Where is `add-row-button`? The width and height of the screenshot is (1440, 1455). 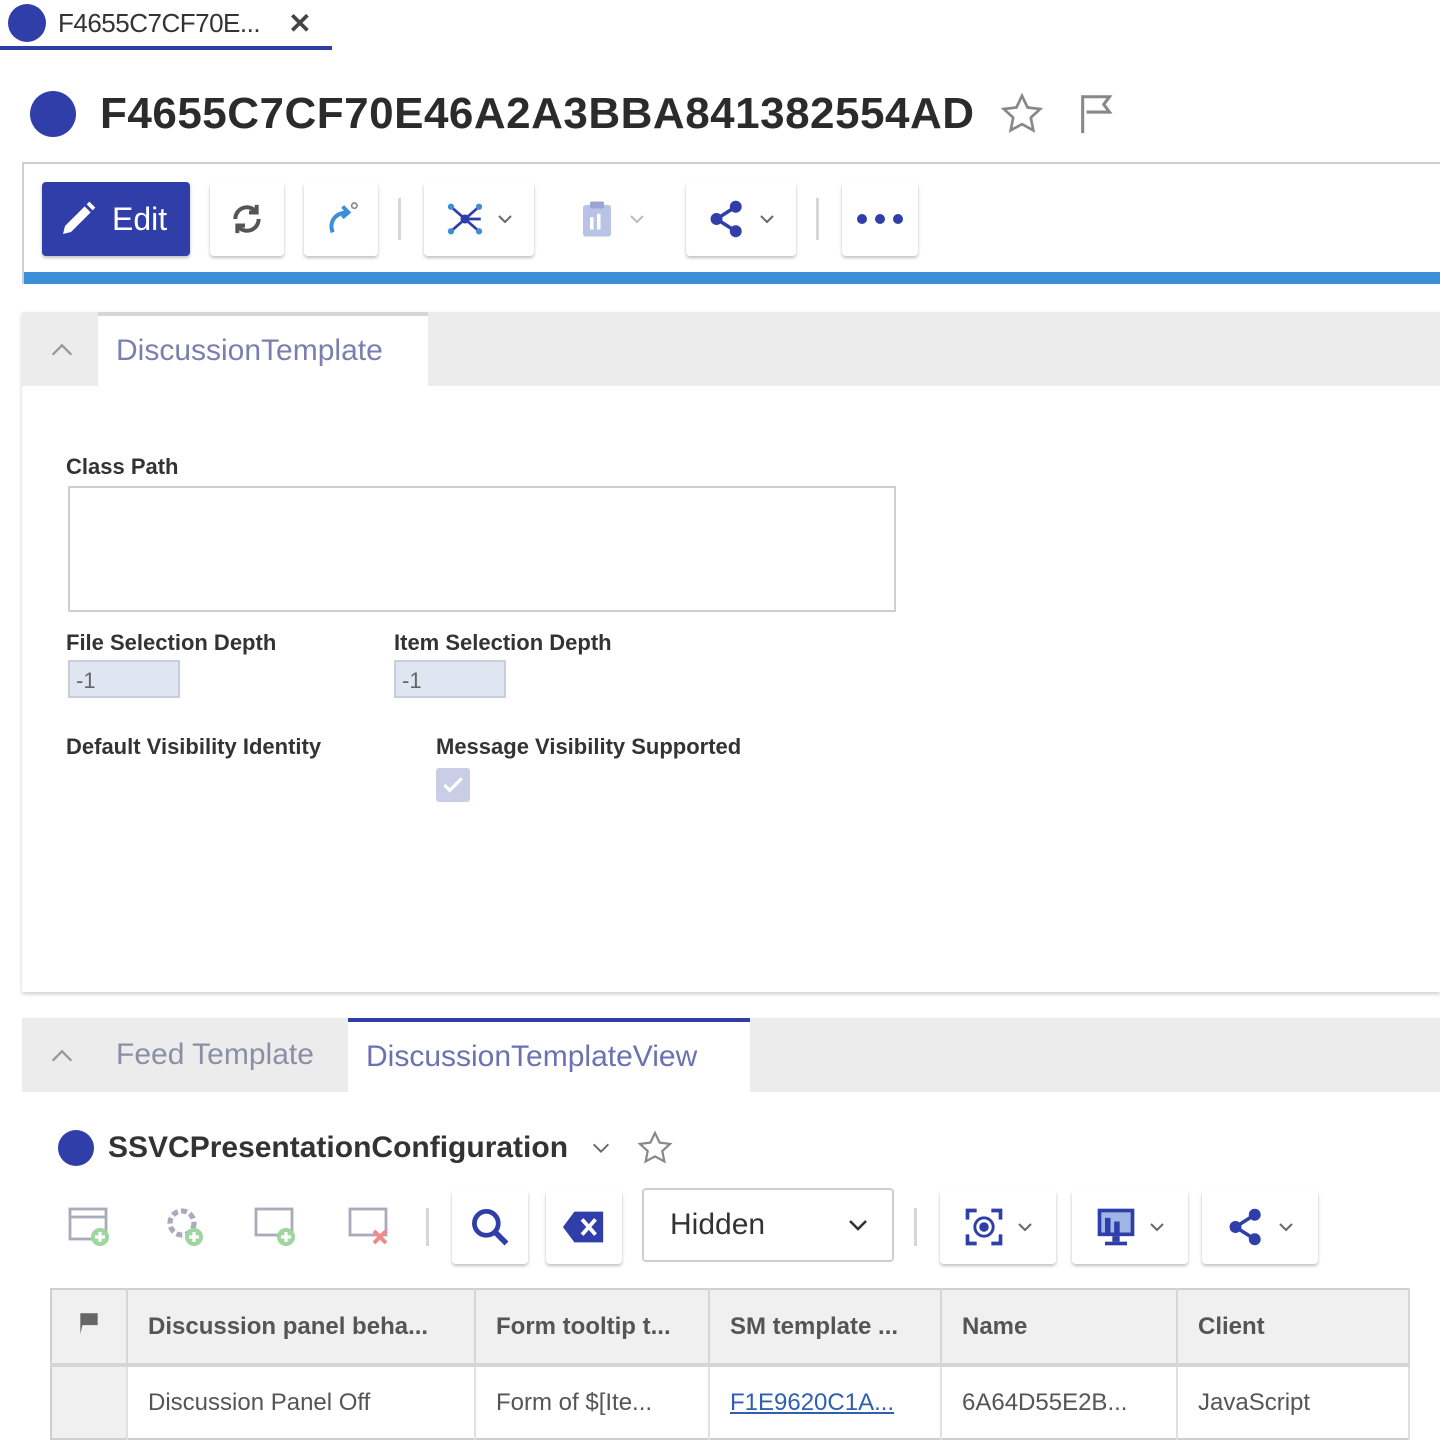 add-row-button is located at coordinates (90, 1225).